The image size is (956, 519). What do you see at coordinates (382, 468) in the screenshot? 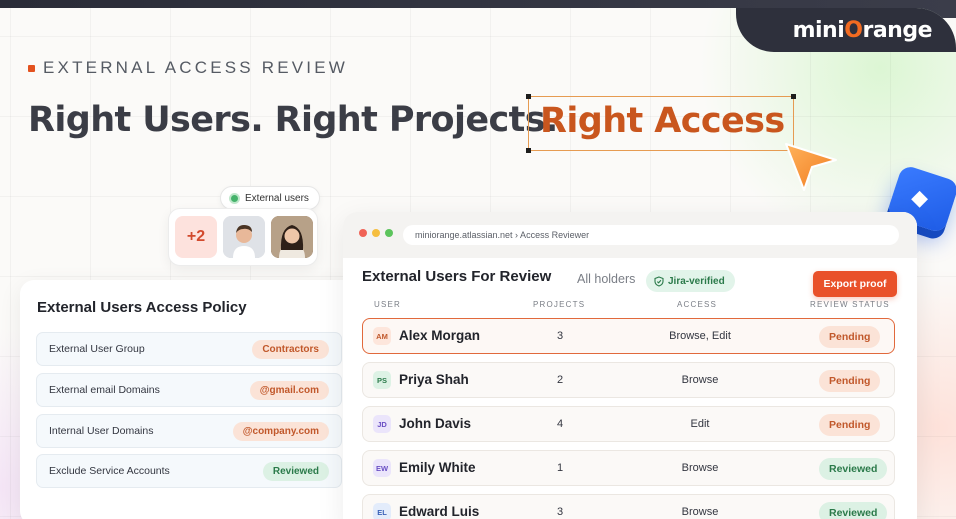
I see `user-initials: EW` at bounding box center [382, 468].